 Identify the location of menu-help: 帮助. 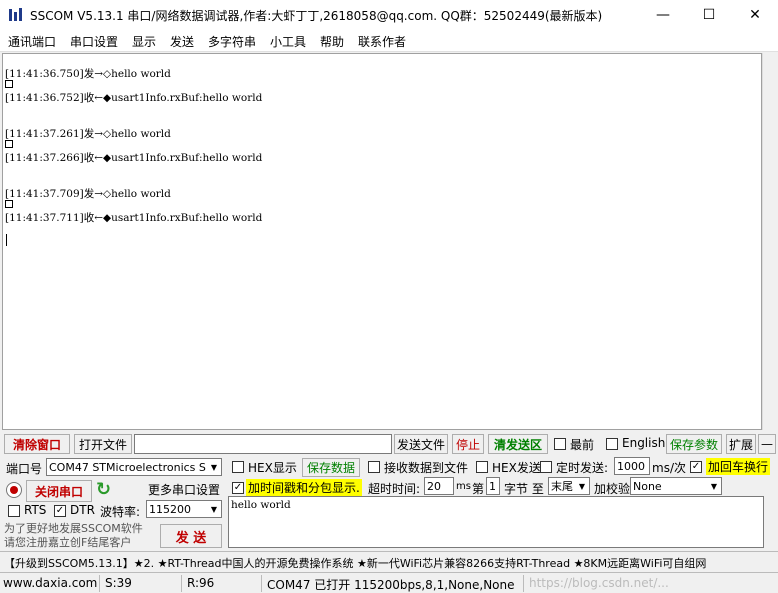
(332, 41).